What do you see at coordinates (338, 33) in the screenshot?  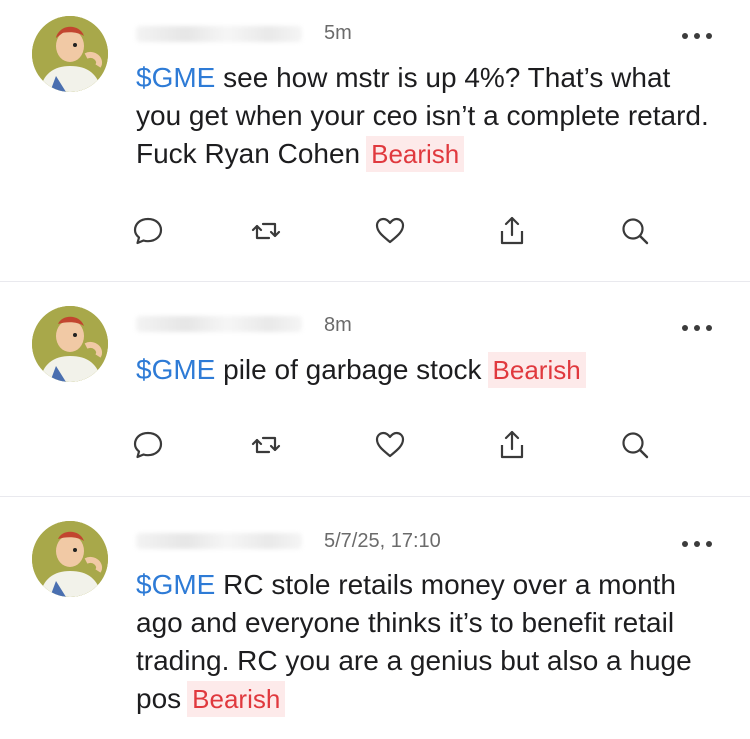 I see `timestamp: 5m` at bounding box center [338, 33].